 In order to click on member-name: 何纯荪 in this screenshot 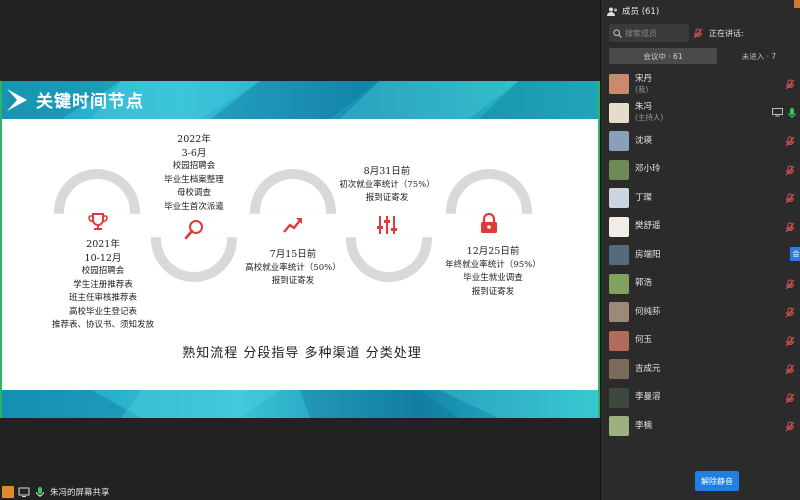, I will do `click(648, 311)`.